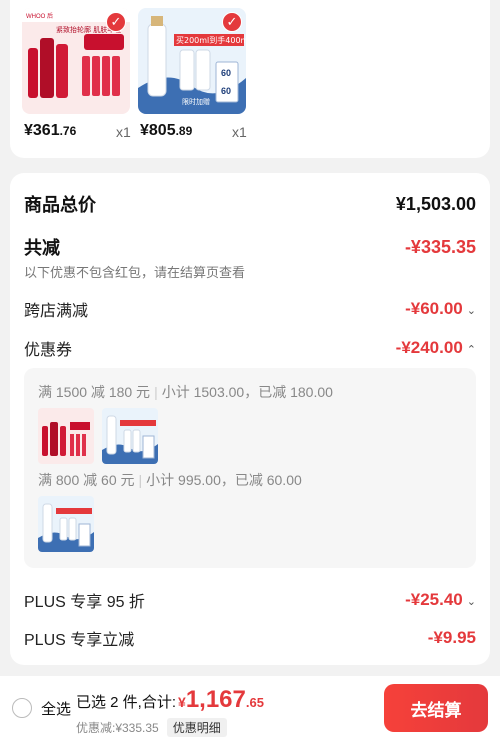  Describe the element at coordinates (117, 728) in the screenshot. I see `discount-text: 优惠减:¥335.35` at that location.